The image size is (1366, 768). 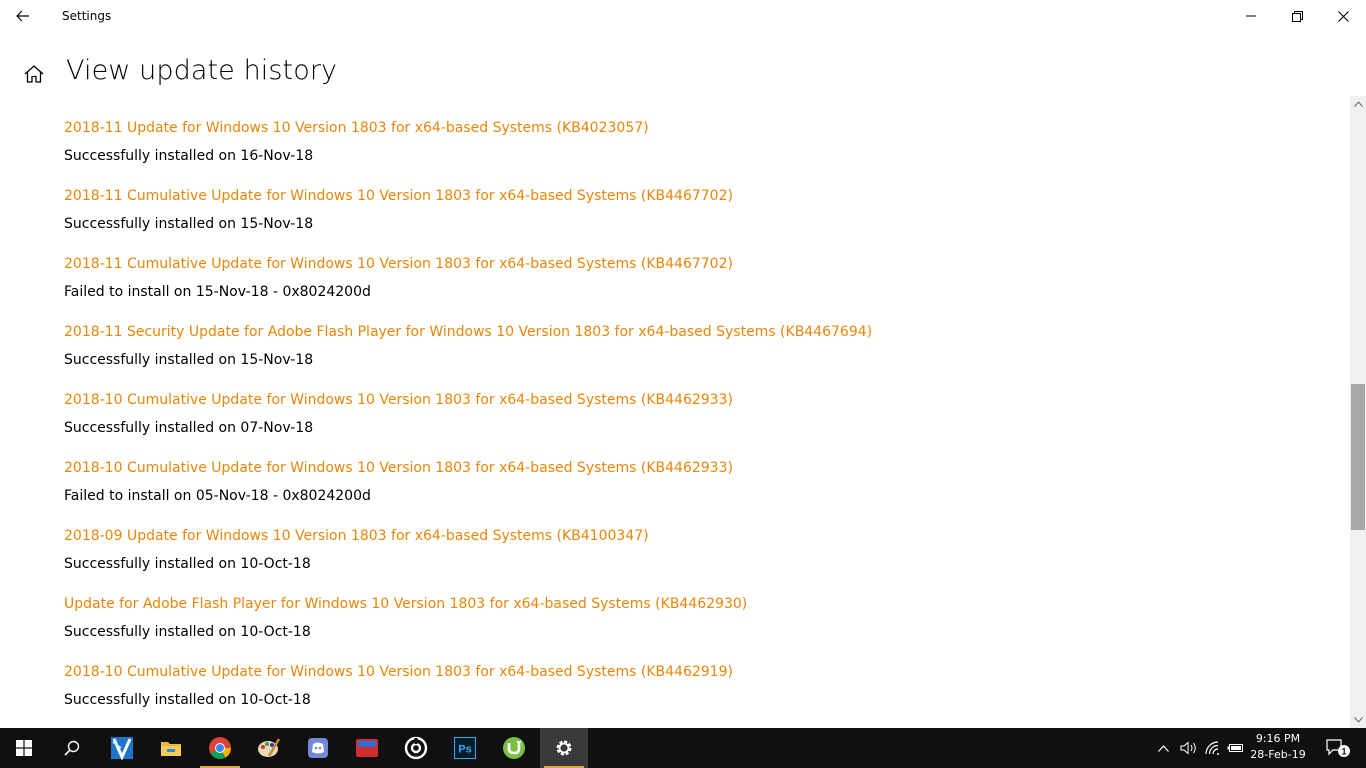 I want to click on clipped-text-fragment, so click(x=71, y=97).